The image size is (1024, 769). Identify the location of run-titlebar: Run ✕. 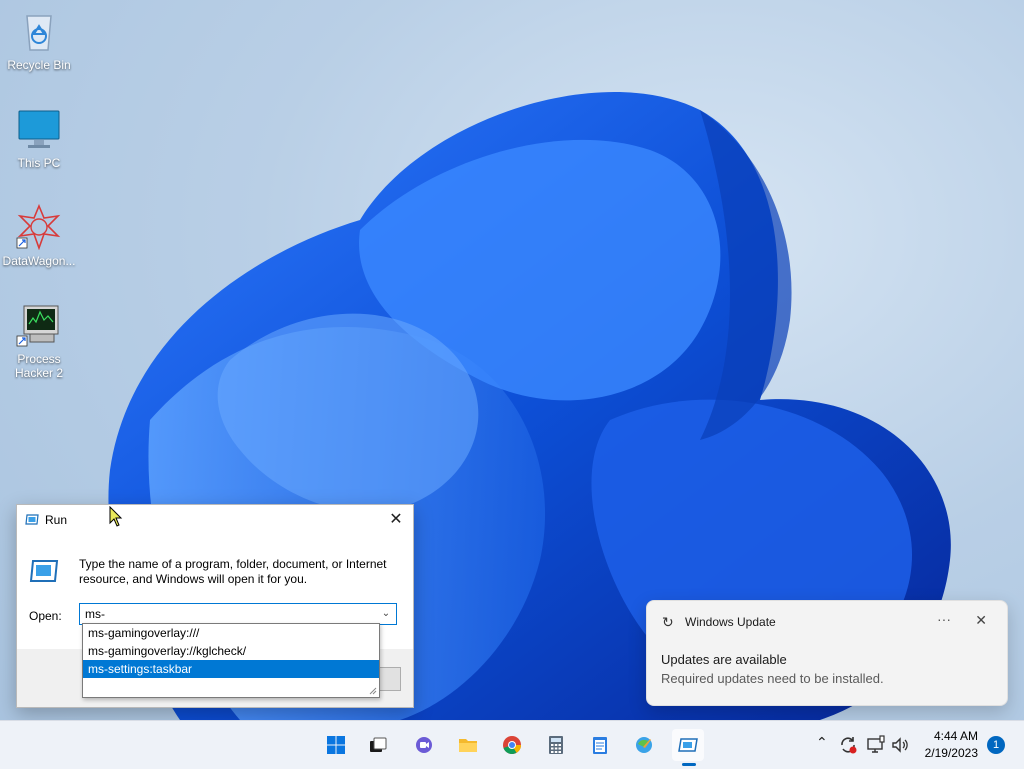
(215, 520).